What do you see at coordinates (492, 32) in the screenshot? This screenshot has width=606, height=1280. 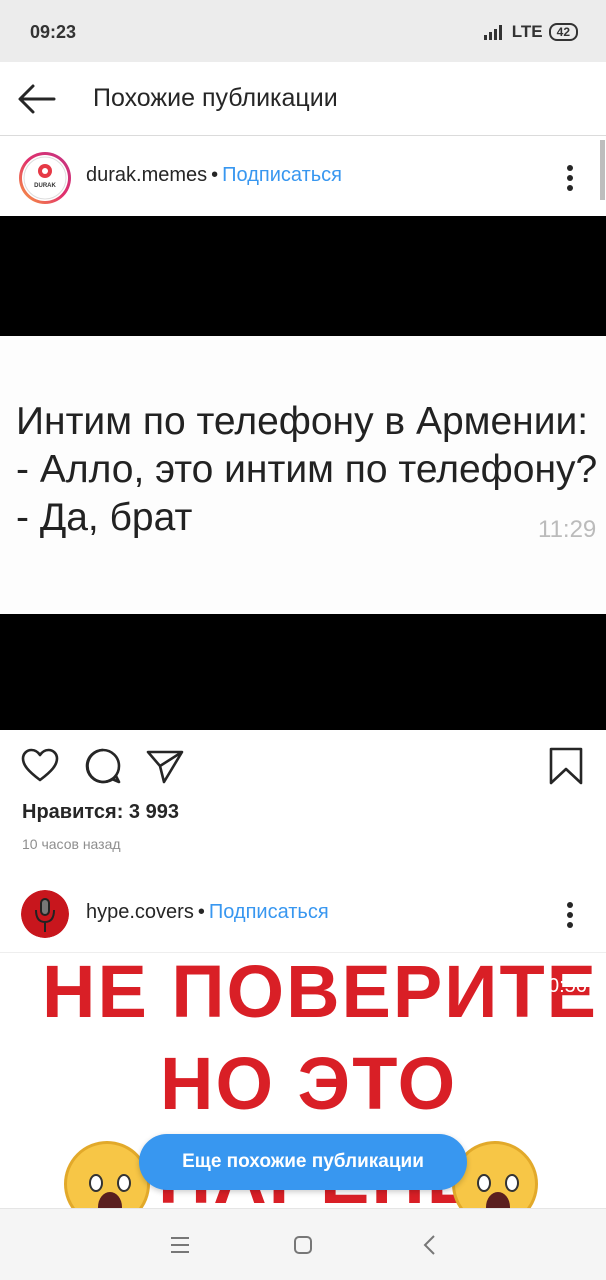 I see `signal-icon` at bounding box center [492, 32].